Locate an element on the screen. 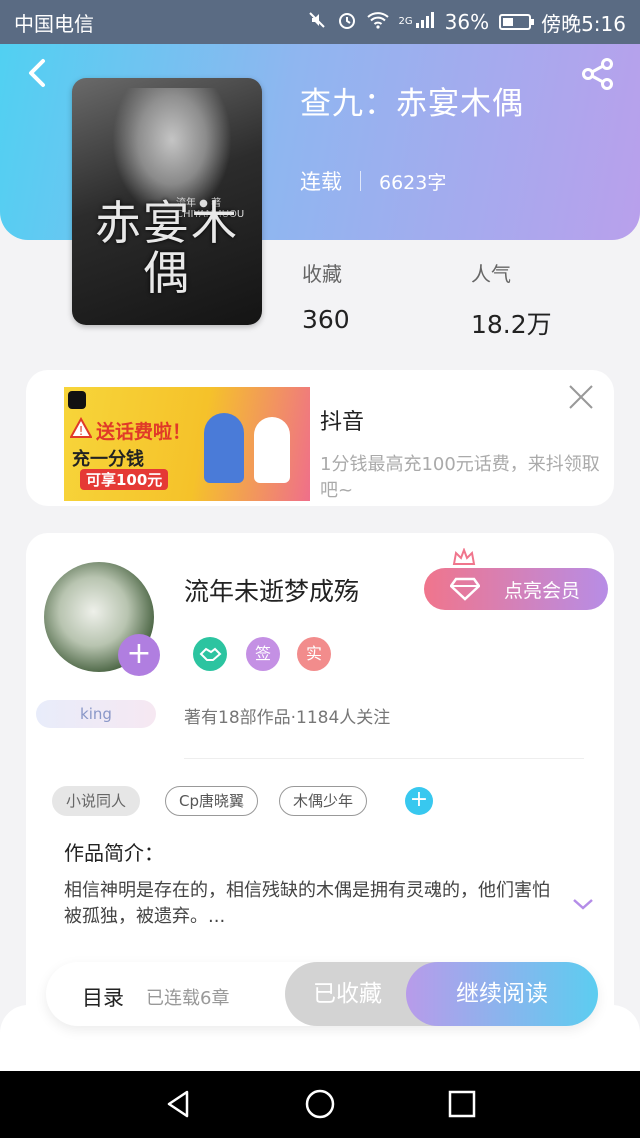  vip-button-label: 点亮会员 is located at coordinates (541, 590).